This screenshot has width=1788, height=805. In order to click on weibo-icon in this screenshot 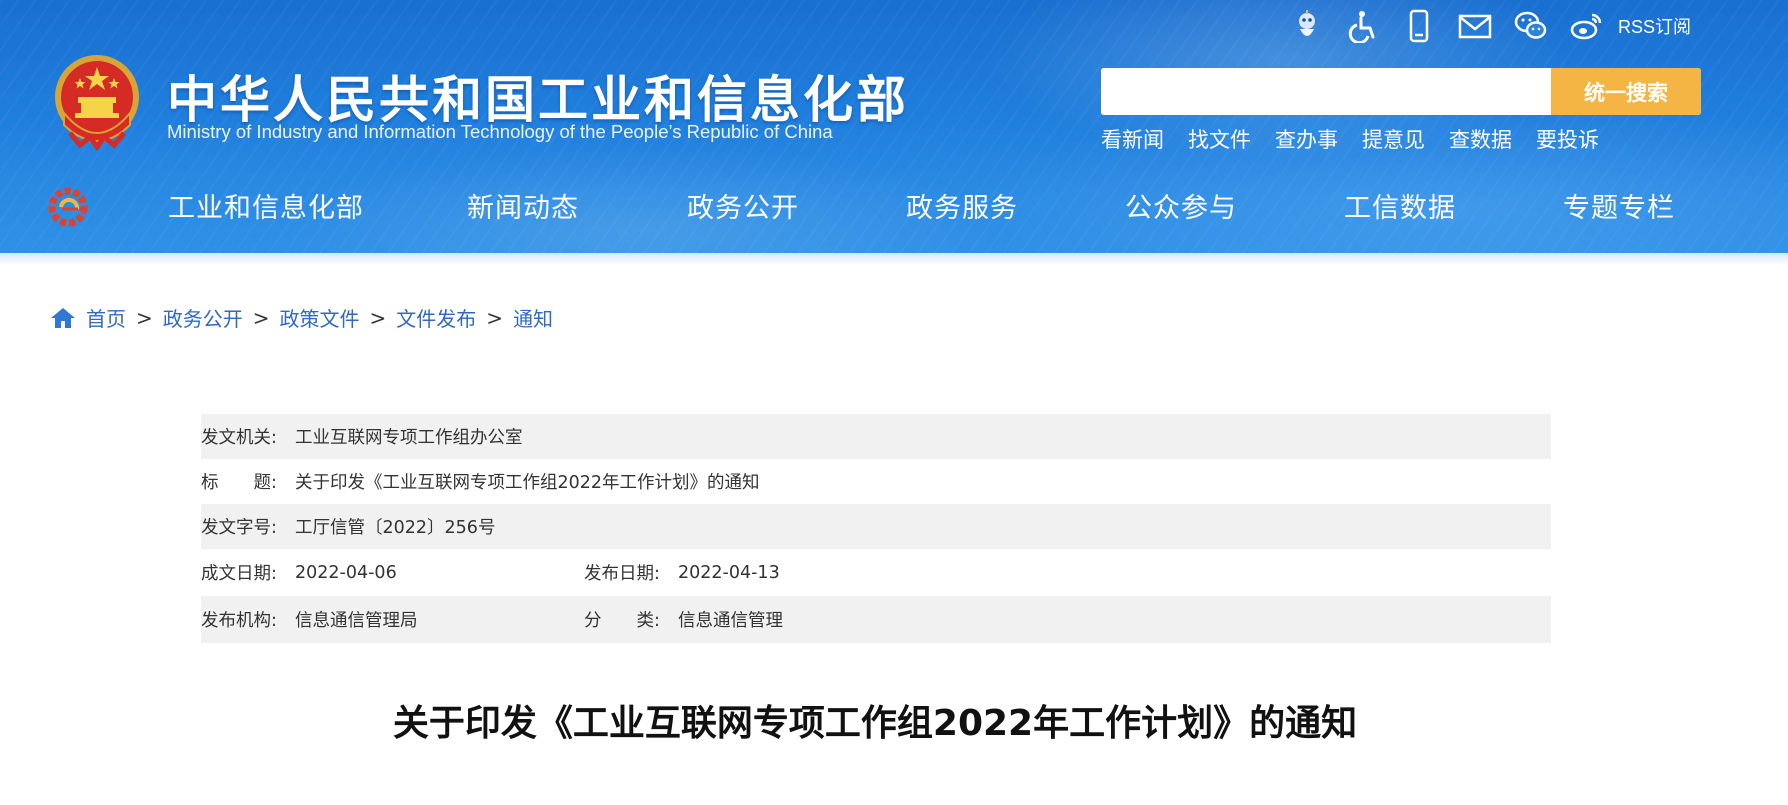, I will do `click(1586, 26)`.